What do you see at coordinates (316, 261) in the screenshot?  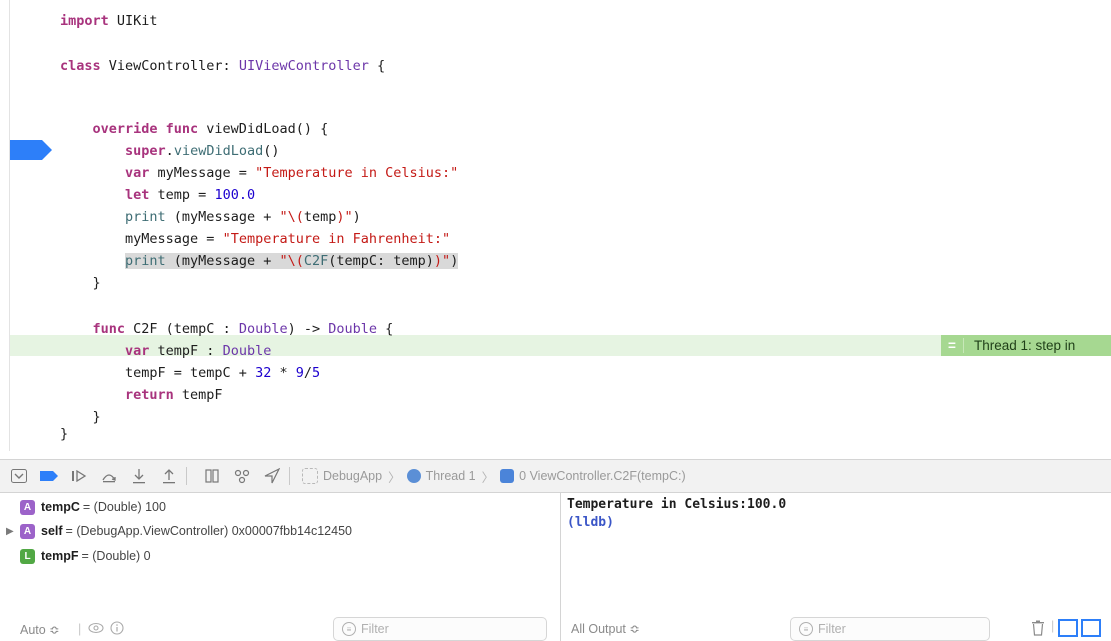 I see `code-token: C2F` at bounding box center [316, 261].